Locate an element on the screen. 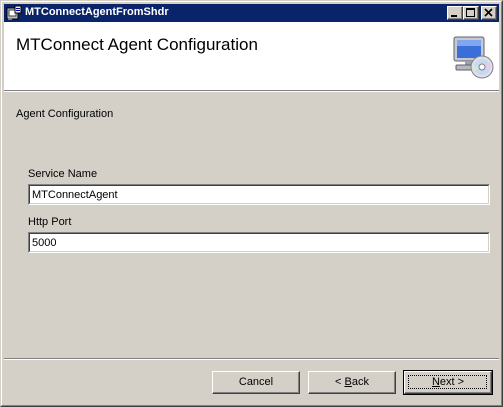  back-button-mnemonic: B is located at coordinates (348, 382).